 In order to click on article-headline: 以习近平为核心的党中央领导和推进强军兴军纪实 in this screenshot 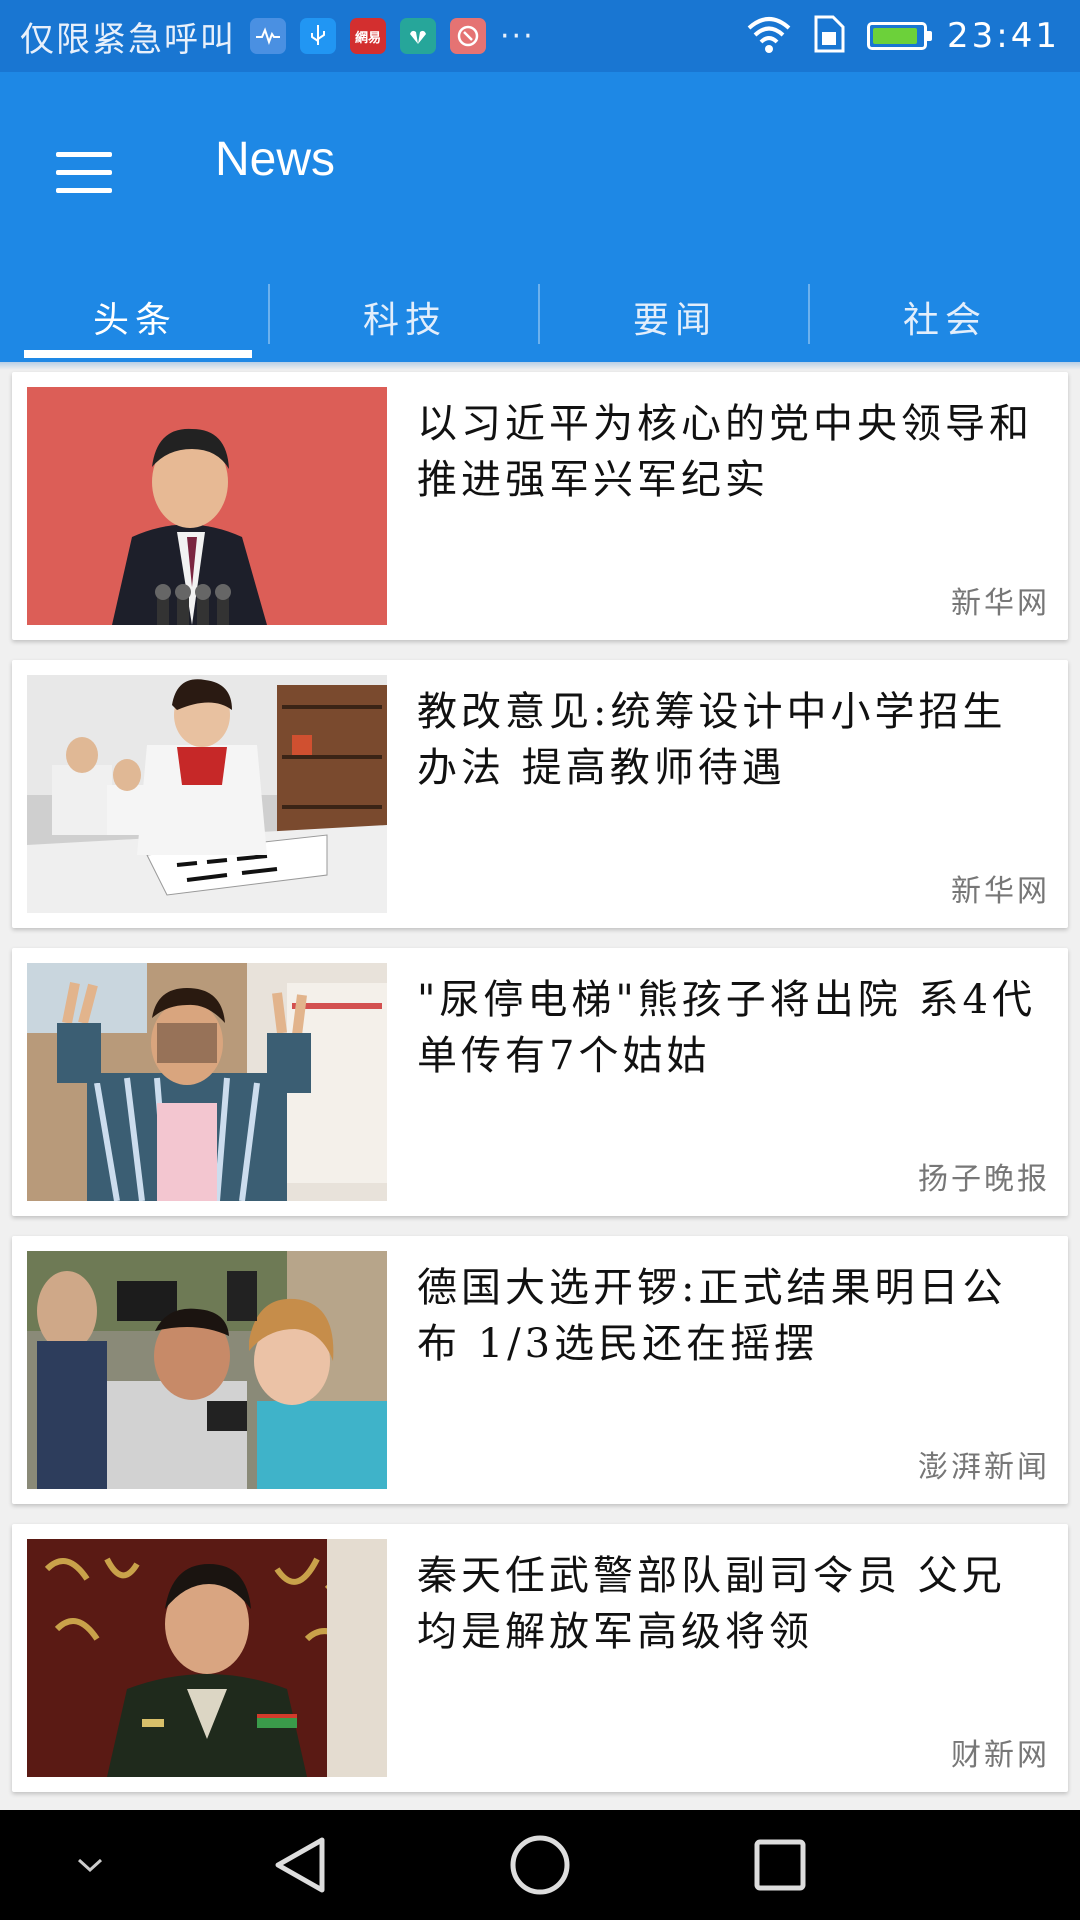, I will do `click(725, 452)`.